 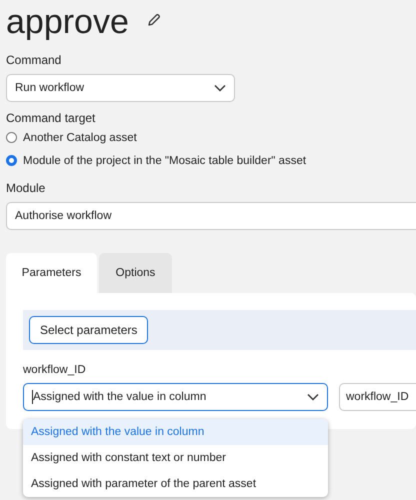 I want to click on text-cursor, so click(x=32, y=397).